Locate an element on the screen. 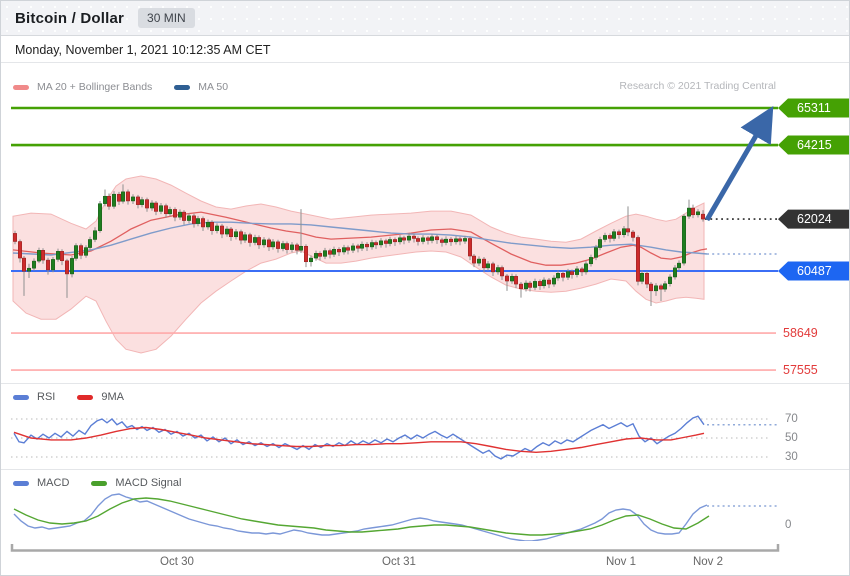  legend-item-ma50: MA 50 is located at coordinates (201, 87).